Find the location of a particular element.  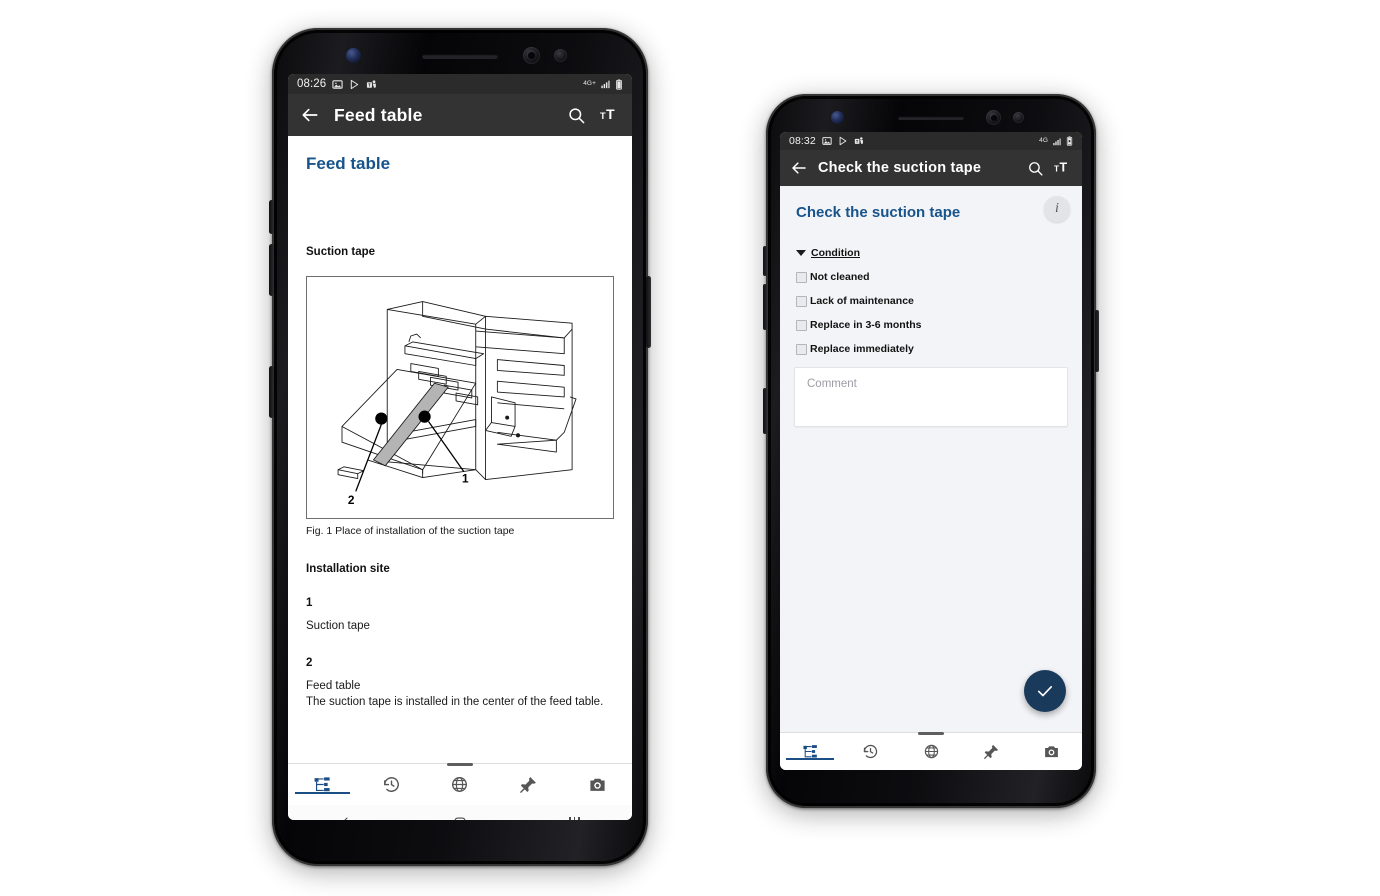

status-time: 08:32 is located at coordinates (802, 141).